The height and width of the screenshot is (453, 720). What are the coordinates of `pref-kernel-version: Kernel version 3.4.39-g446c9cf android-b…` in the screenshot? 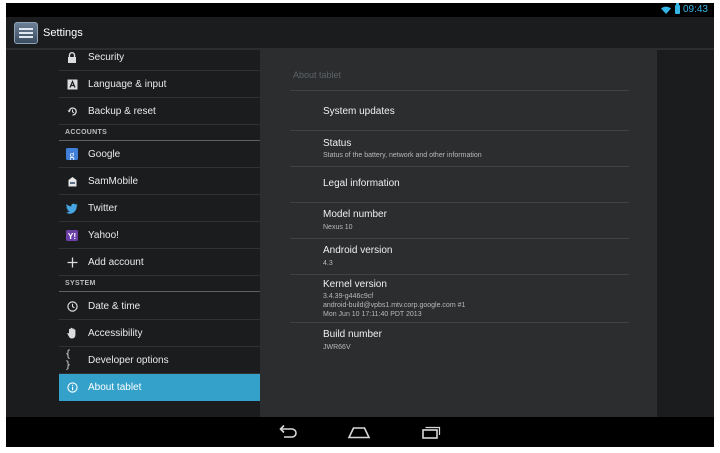 It's located at (459, 299).